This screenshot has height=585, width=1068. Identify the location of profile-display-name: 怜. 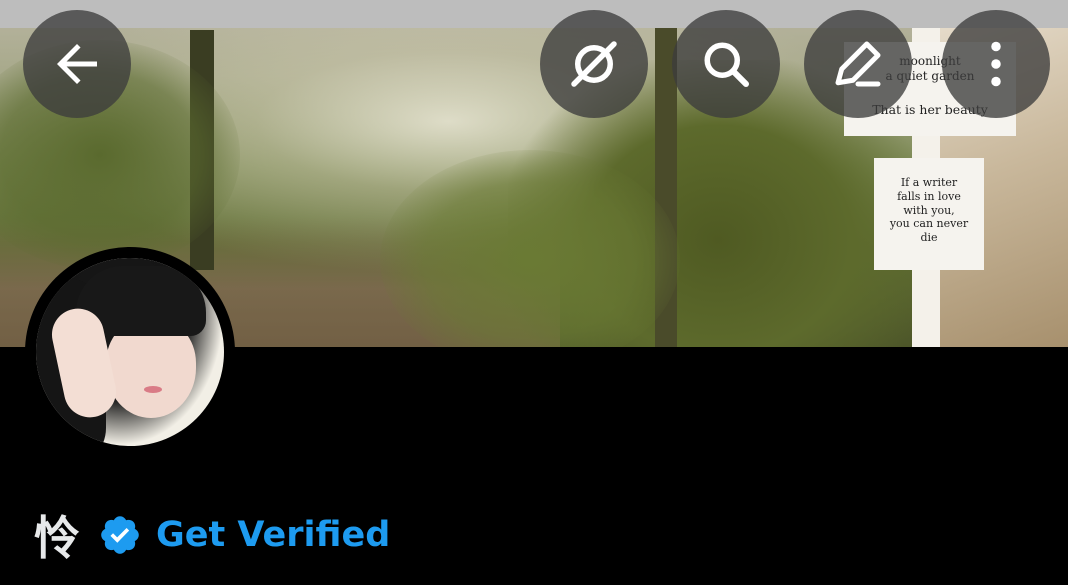
(57, 538).